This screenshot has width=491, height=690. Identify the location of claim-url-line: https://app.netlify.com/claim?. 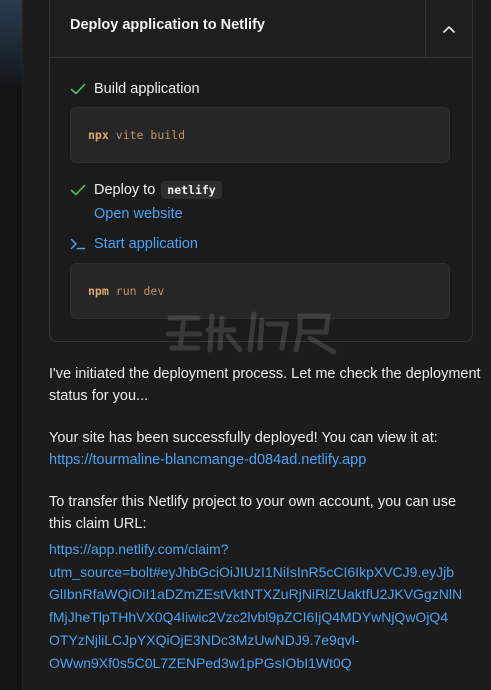
(139, 549).